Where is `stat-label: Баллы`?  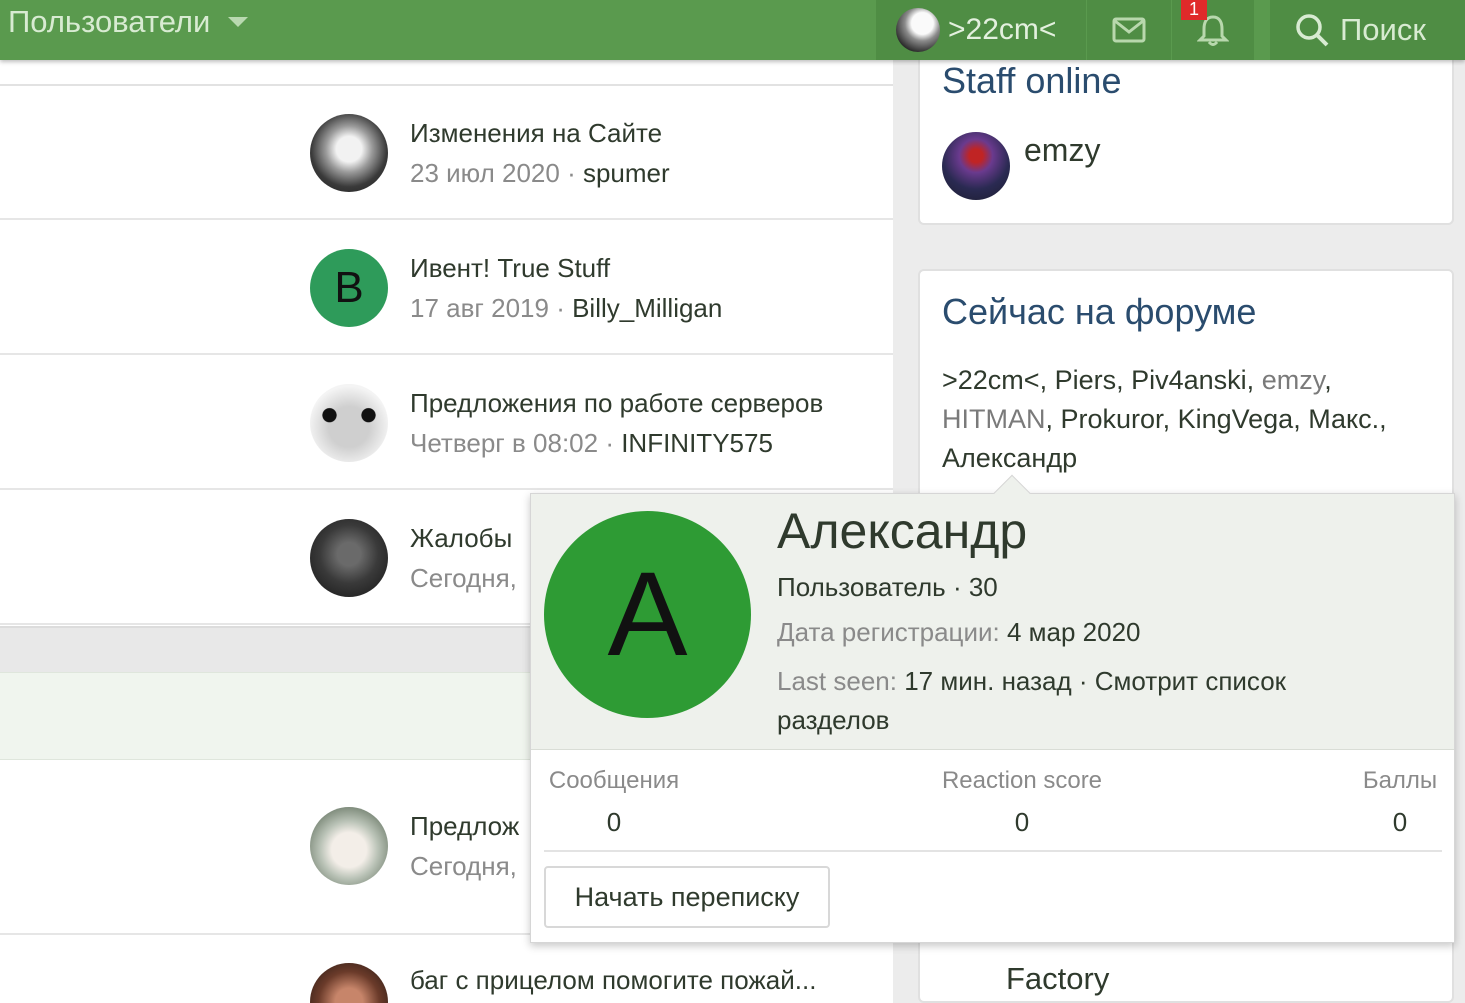 stat-label: Баллы is located at coordinates (1400, 780).